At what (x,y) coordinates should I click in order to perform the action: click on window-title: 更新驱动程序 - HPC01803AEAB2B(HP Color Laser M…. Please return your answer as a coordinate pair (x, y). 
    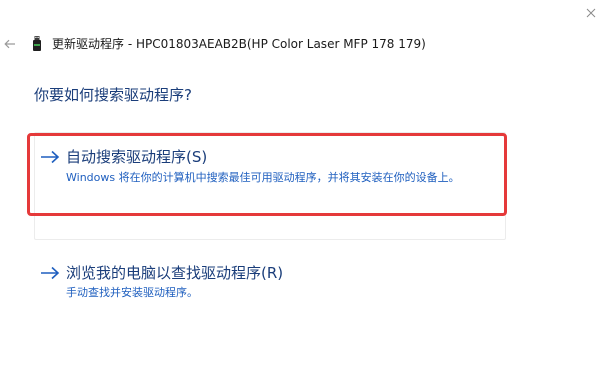
    Looking at the image, I should click on (239, 44).